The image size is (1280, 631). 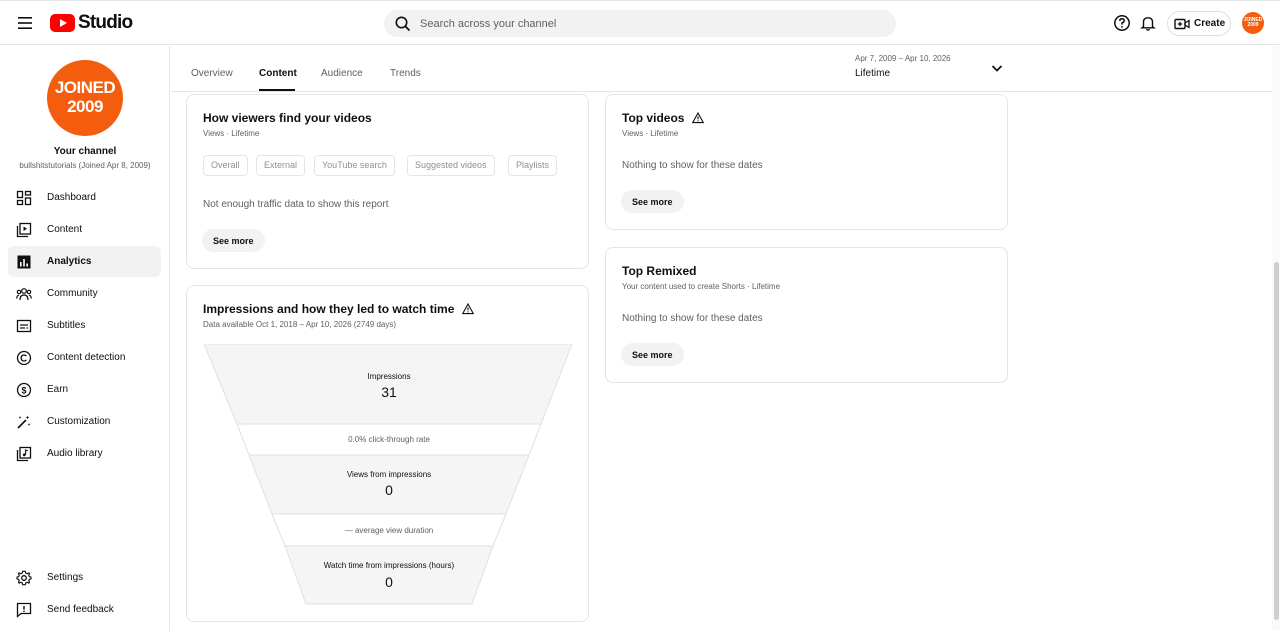 What do you see at coordinates (212, 73) in the screenshot?
I see `tab-overview: Overview` at bounding box center [212, 73].